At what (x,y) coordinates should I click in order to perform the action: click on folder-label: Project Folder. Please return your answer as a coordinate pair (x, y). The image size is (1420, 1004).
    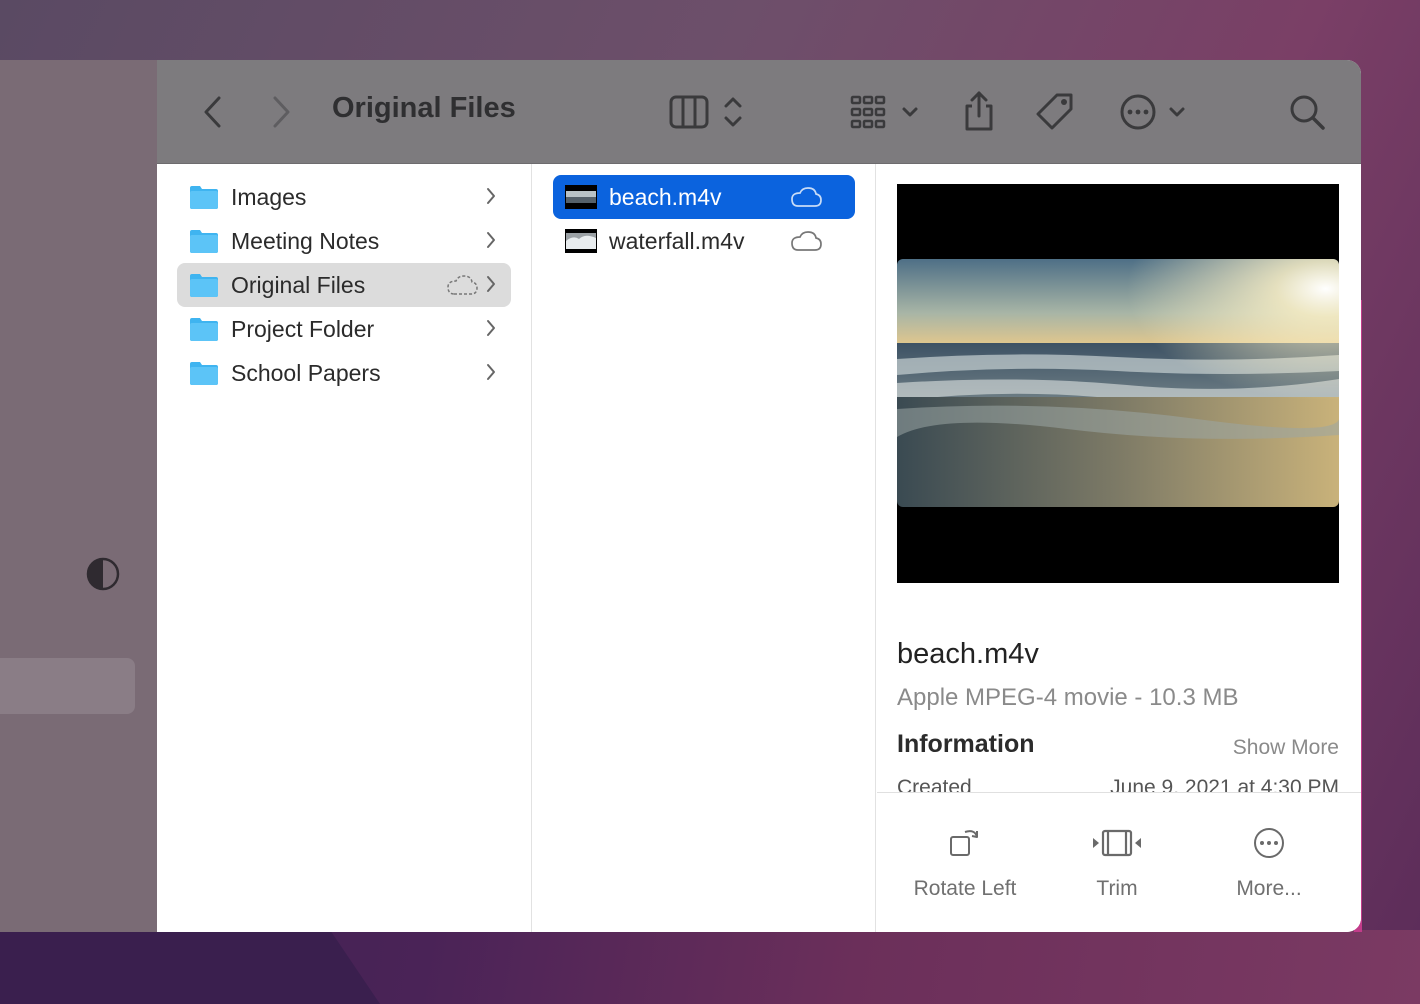
    Looking at the image, I should click on (303, 328).